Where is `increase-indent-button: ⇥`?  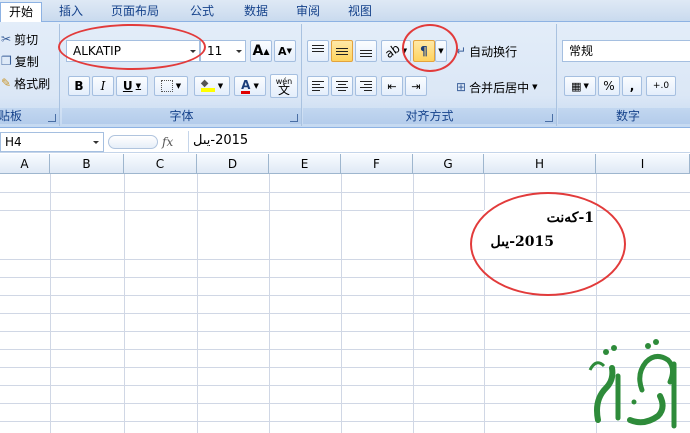
increase-indent-button: ⇥ is located at coordinates (416, 86).